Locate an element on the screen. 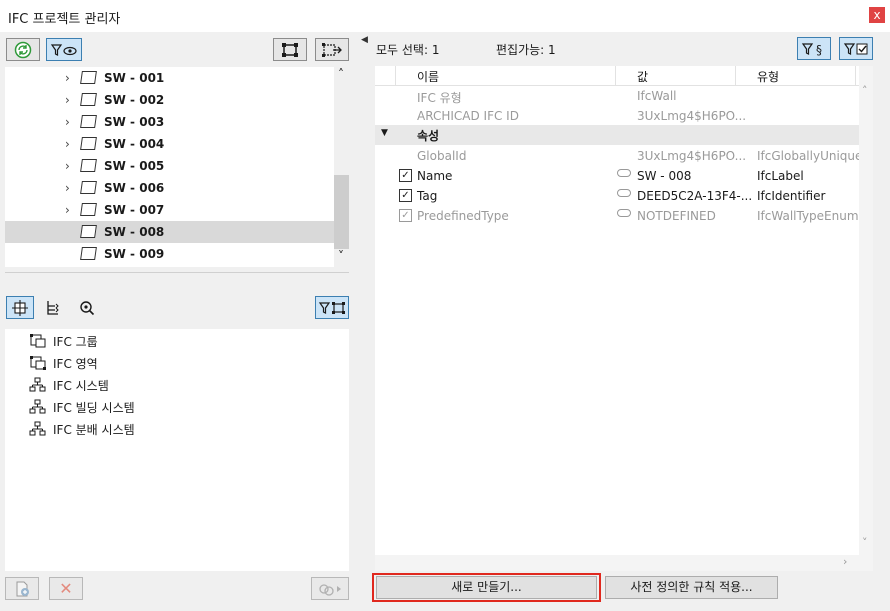 The height and width of the screenshot is (611, 890). list-item: IFC 분배 시스템 is located at coordinates (82, 429).